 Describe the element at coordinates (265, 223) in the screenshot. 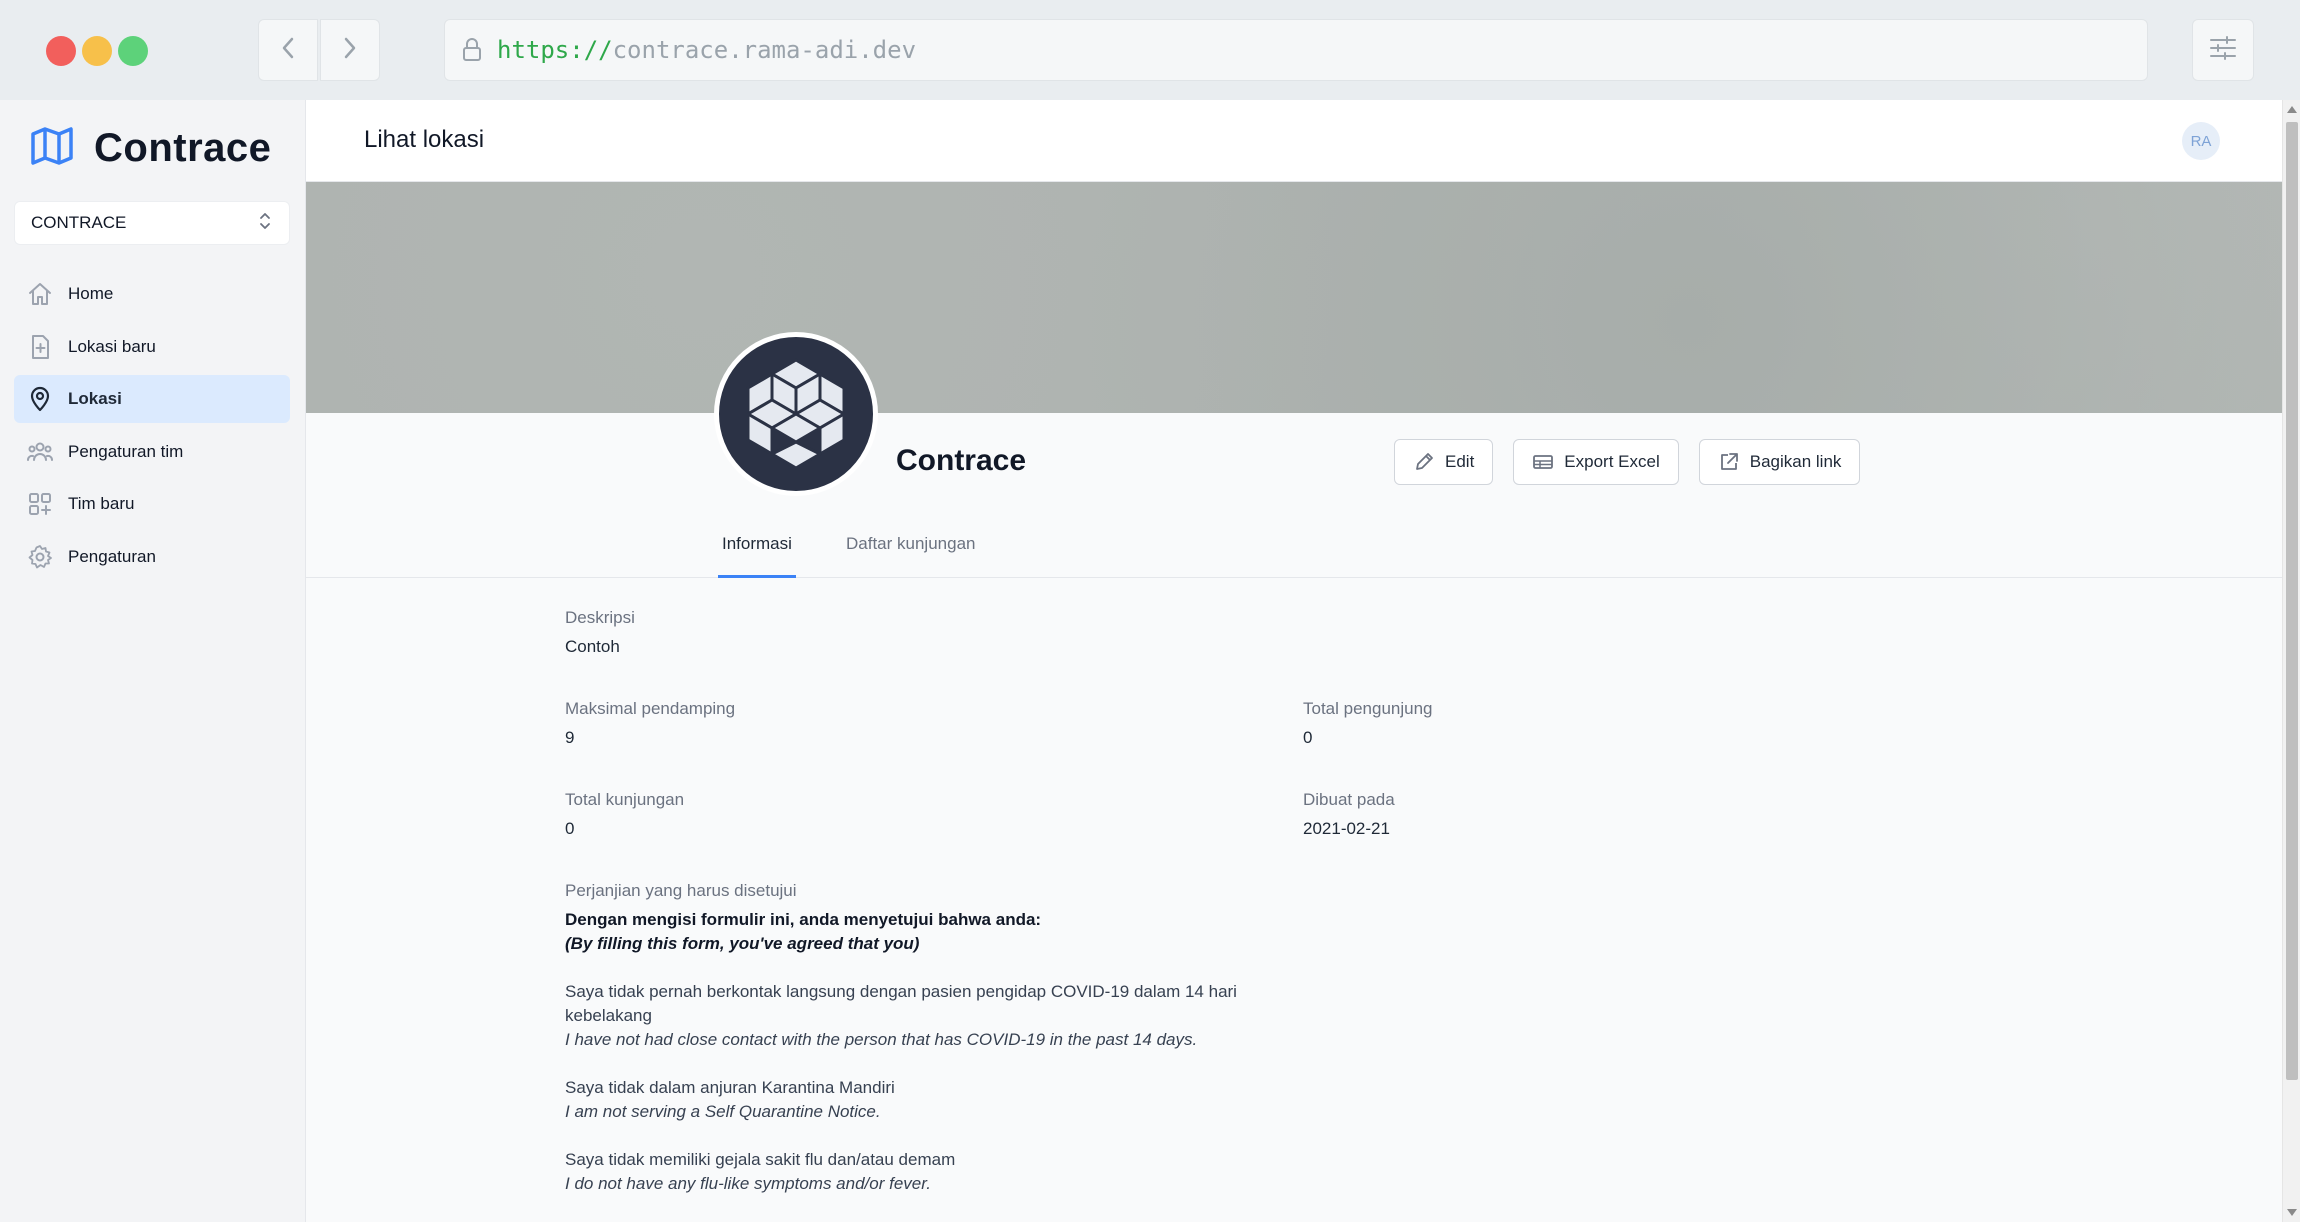

I see `chevron-up-down-icon` at that location.